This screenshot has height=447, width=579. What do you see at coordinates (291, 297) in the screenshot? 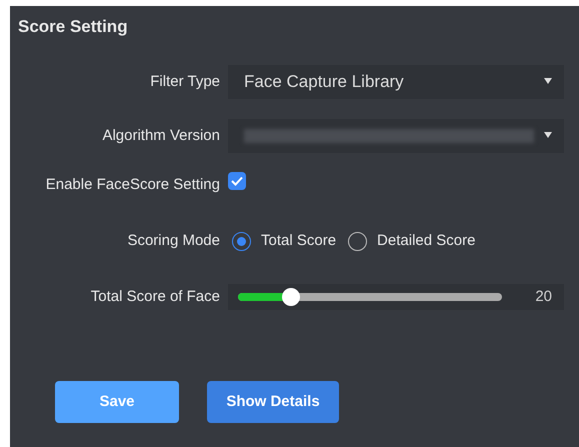
I see `slider-thumb` at bounding box center [291, 297].